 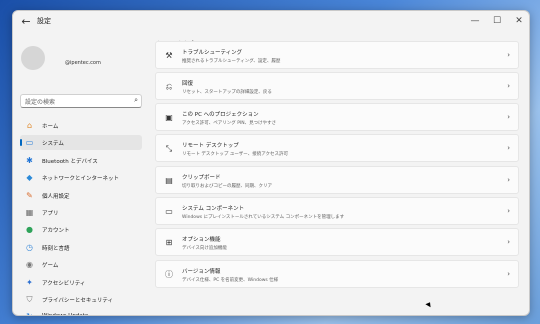 I want to click on title-bar: ← 設定 — ☐ ✕, so click(x=271, y=22).